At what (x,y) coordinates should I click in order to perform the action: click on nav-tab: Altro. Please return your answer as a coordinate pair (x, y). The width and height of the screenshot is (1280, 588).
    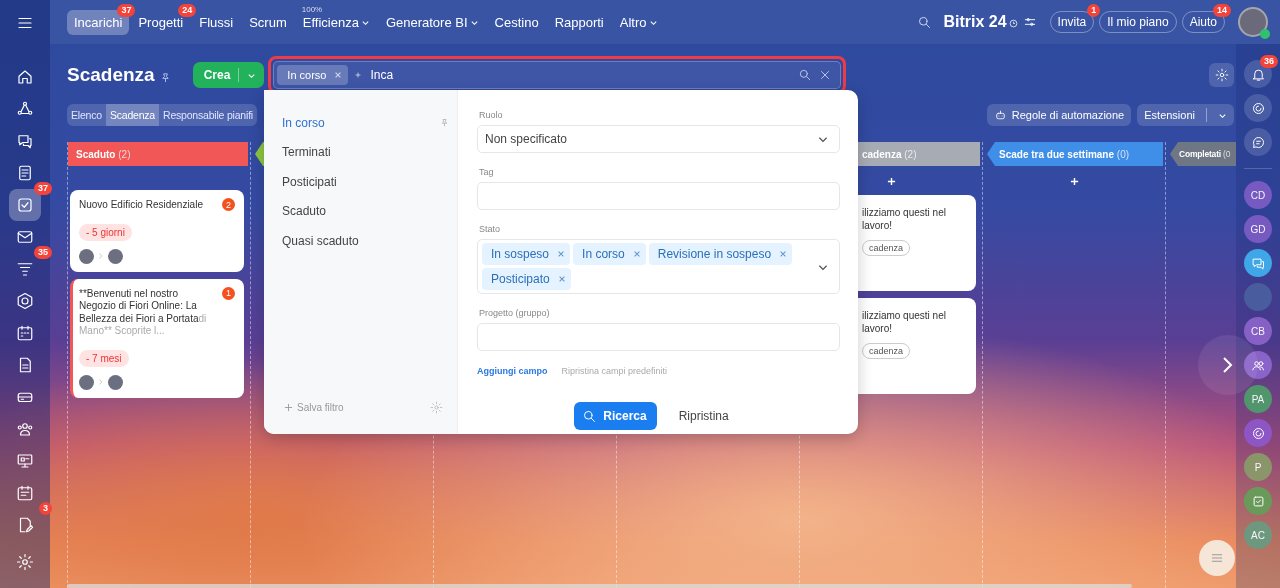
    Looking at the image, I should click on (638, 22).